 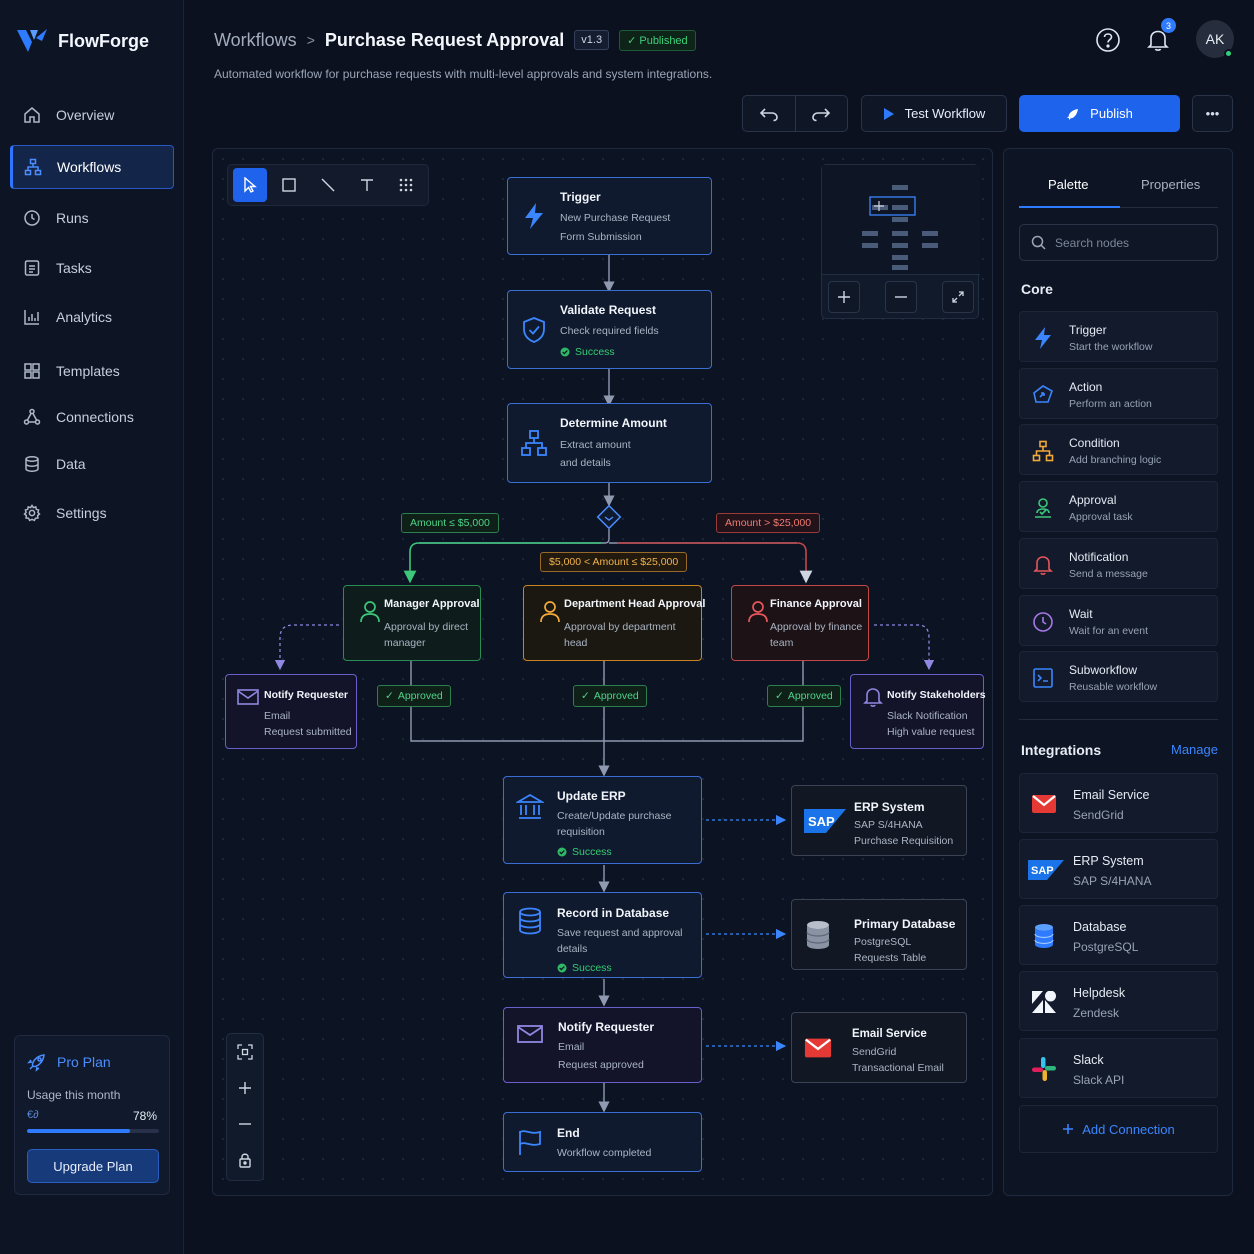 What do you see at coordinates (444, 39) in the screenshot?
I see `page-title: Purchase Request Approval` at bounding box center [444, 39].